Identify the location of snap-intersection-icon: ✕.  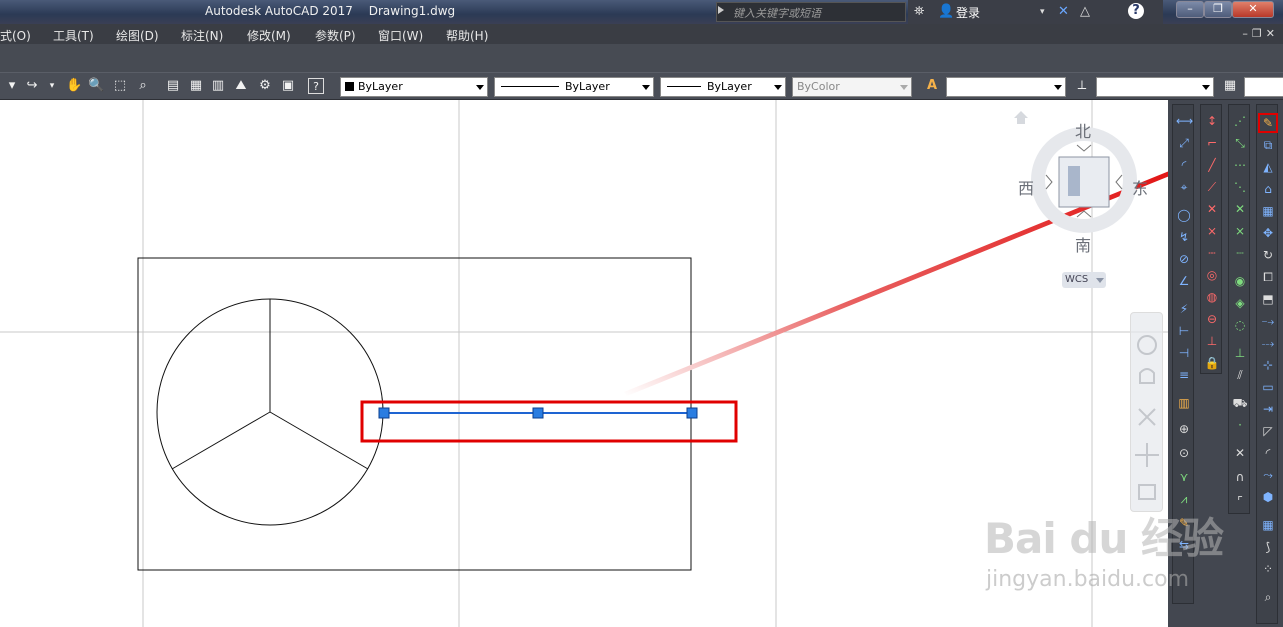
(1212, 209).